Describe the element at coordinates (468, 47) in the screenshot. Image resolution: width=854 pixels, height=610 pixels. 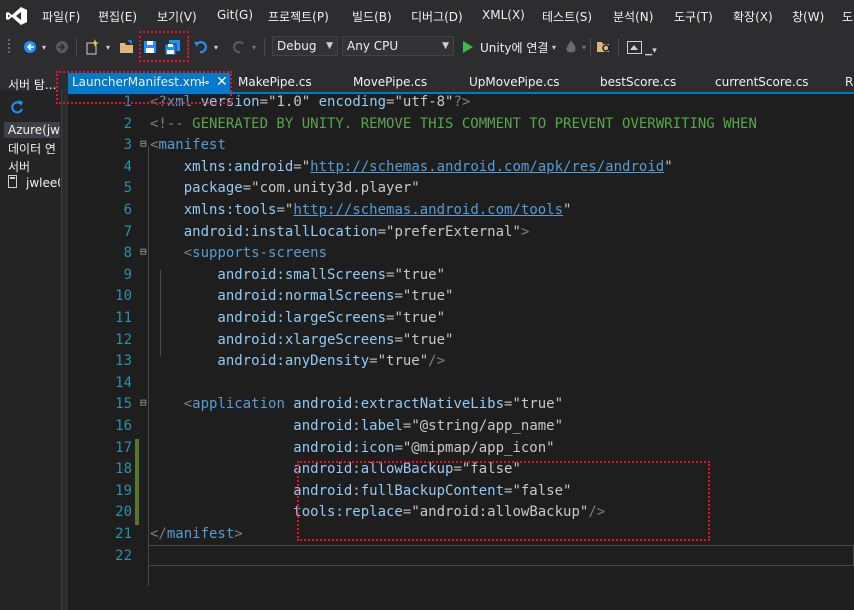
I see `start-play-icon` at that location.